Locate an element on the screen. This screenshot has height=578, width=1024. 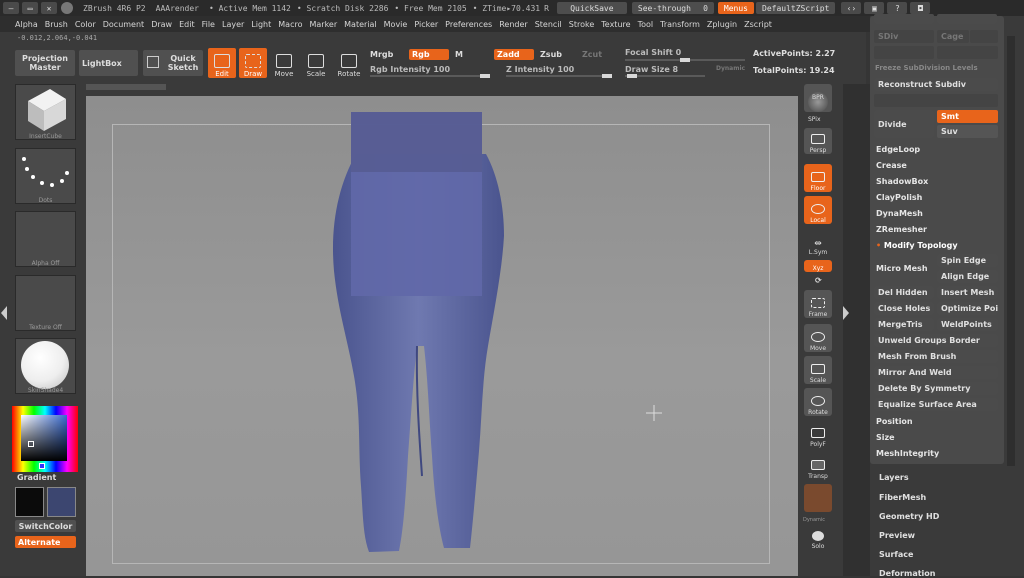
menu-draw: Draw is located at coordinates (161, 24).